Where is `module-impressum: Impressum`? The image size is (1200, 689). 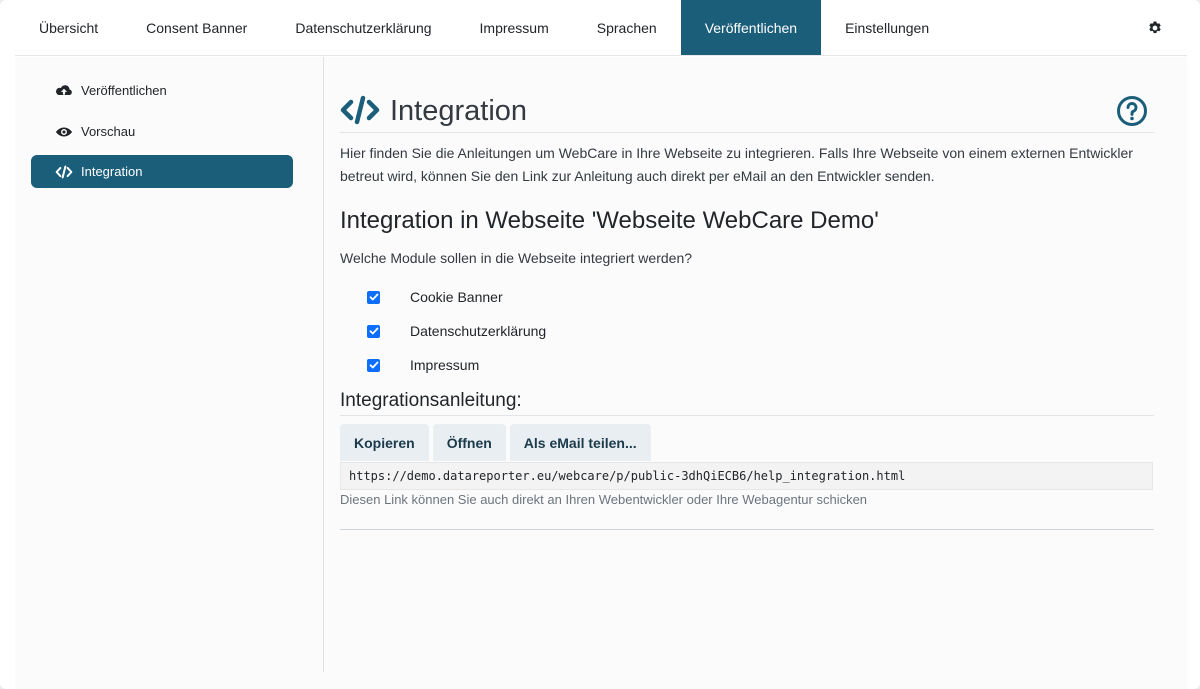
module-impressum: Impressum is located at coordinates (423, 365).